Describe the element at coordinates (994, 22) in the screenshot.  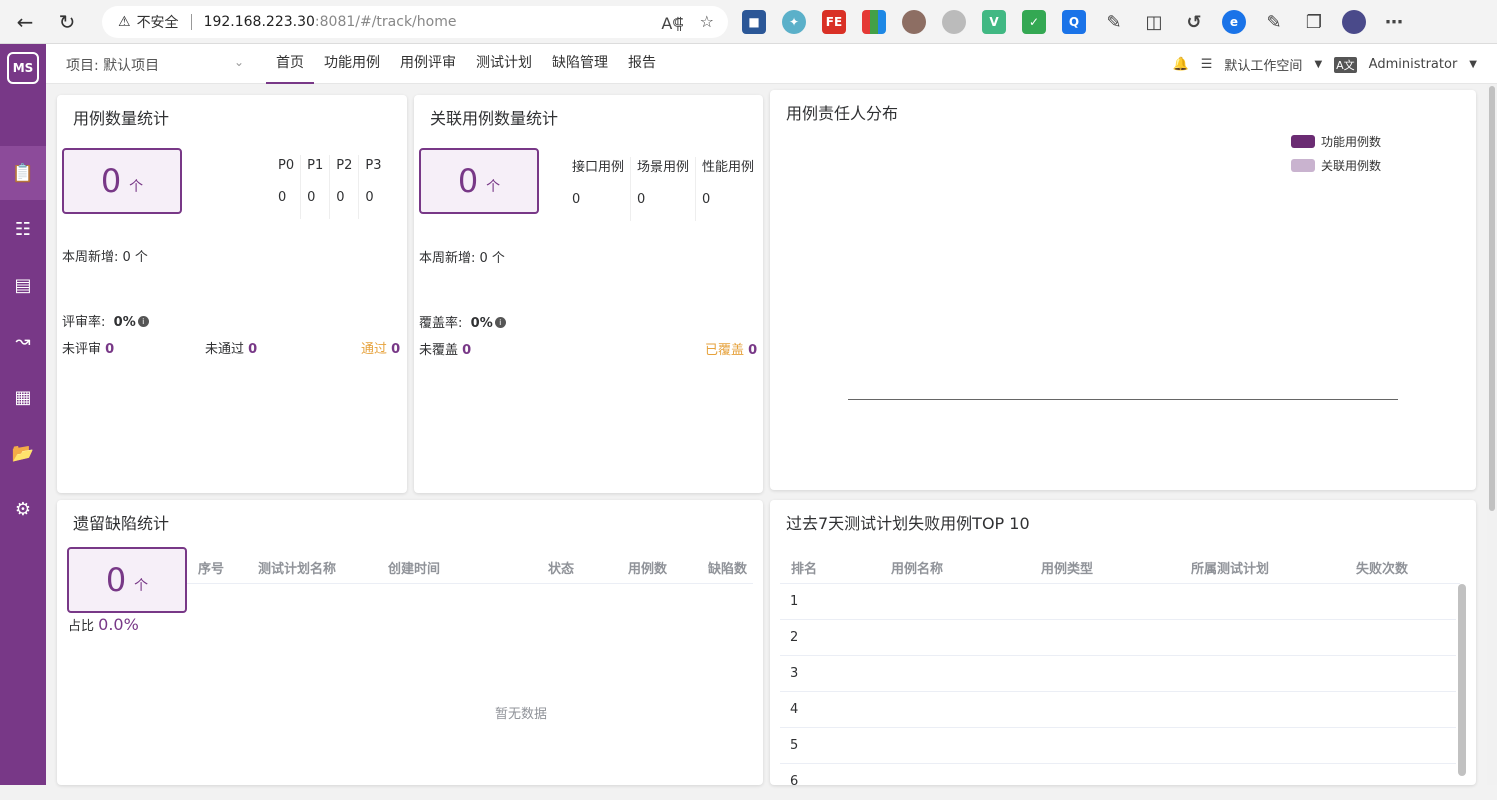
I see `vue-devtools-icon: V` at that location.